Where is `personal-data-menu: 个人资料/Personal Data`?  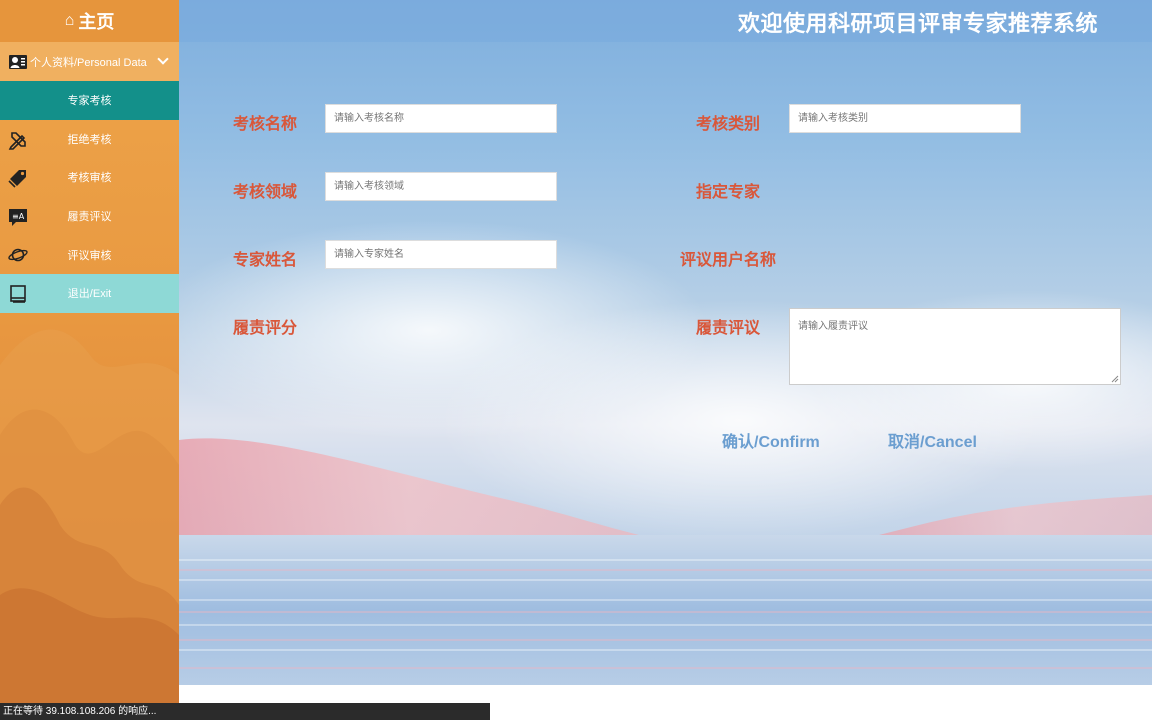 personal-data-menu: 个人资料/Personal Data is located at coordinates (89, 61).